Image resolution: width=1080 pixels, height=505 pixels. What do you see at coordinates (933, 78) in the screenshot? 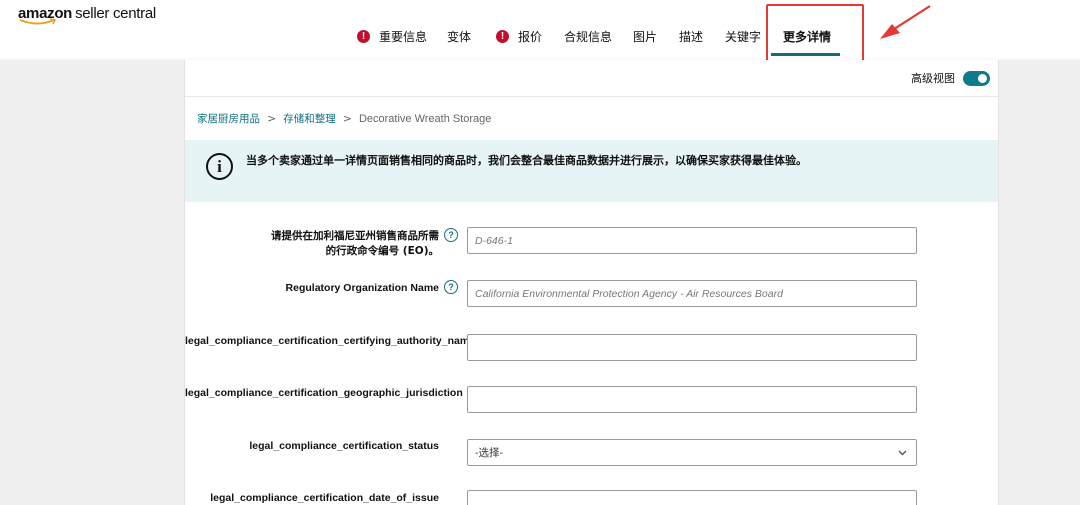
I see `advanced-view-label: 高级视图` at bounding box center [933, 78].